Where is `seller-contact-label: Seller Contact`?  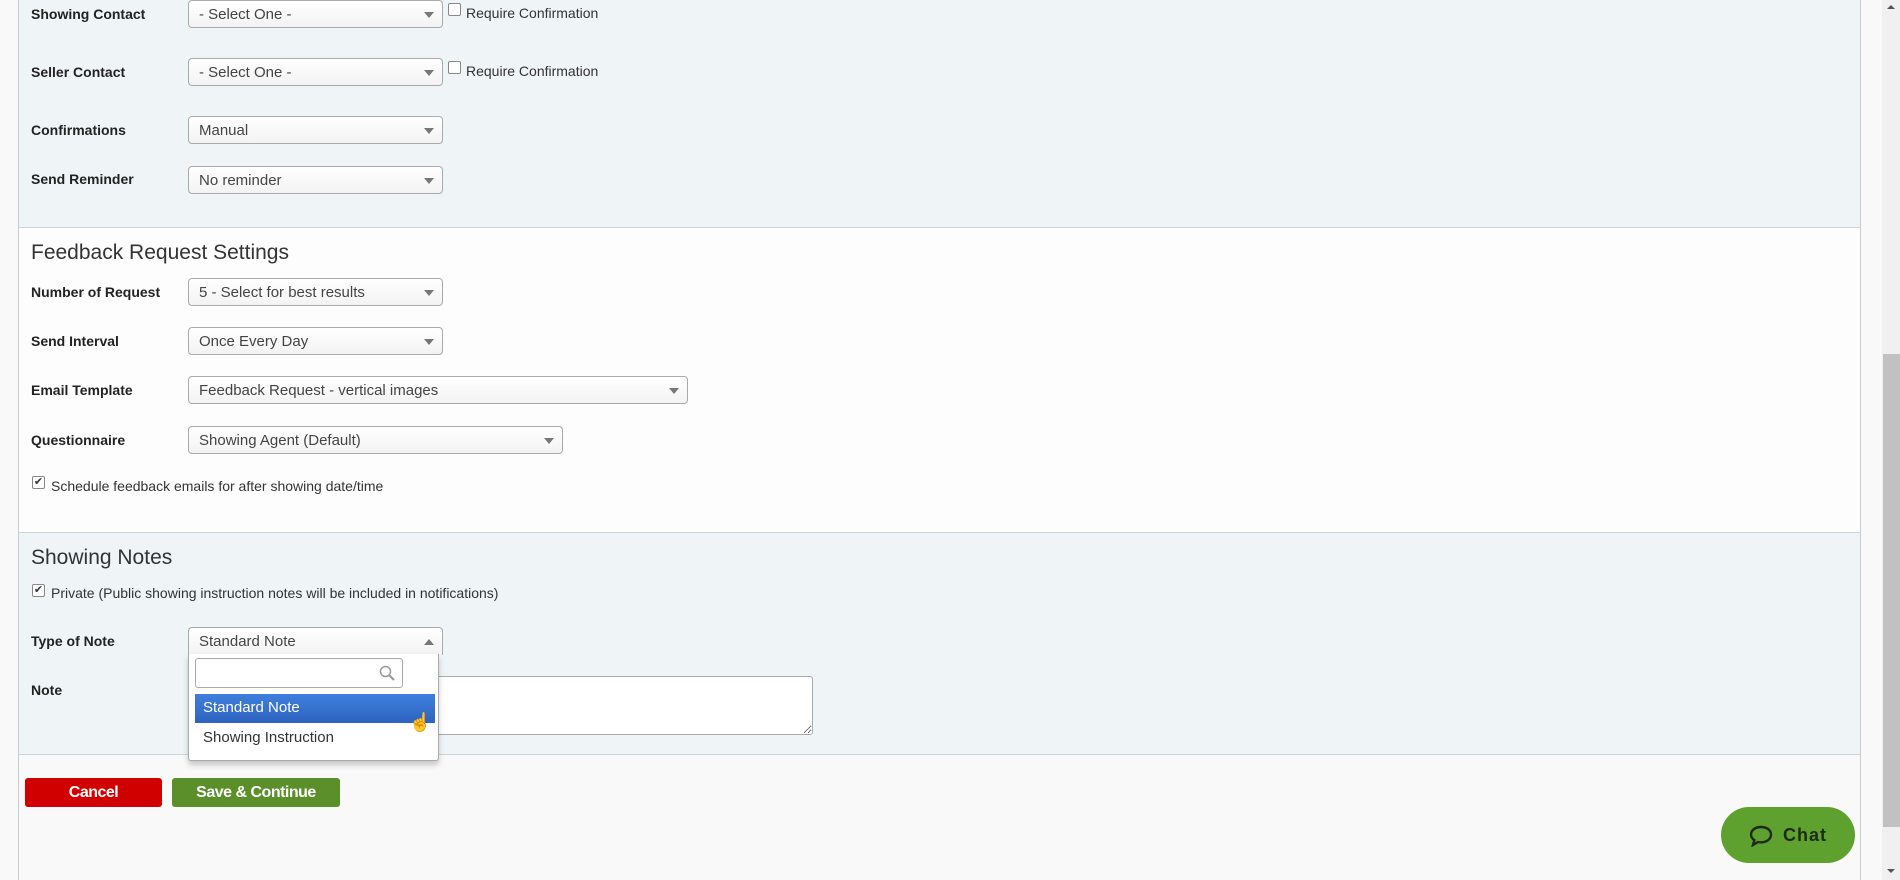 seller-contact-label: Seller Contact is located at coordinates (78, 72).